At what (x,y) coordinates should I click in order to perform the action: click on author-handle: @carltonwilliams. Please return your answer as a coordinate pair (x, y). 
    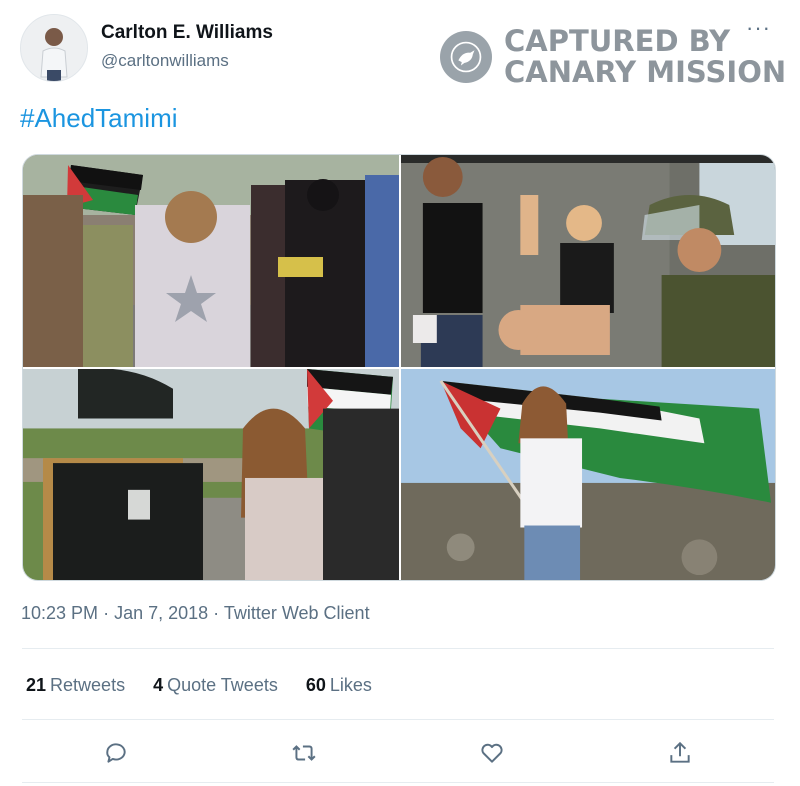
    Looking at the image, I should click on (165, 61).